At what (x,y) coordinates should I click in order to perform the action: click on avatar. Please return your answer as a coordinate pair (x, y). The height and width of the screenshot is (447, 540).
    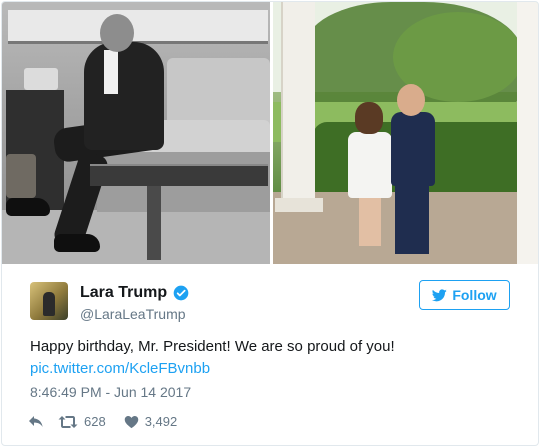
    Looking at the image, I should click on (49, 301).